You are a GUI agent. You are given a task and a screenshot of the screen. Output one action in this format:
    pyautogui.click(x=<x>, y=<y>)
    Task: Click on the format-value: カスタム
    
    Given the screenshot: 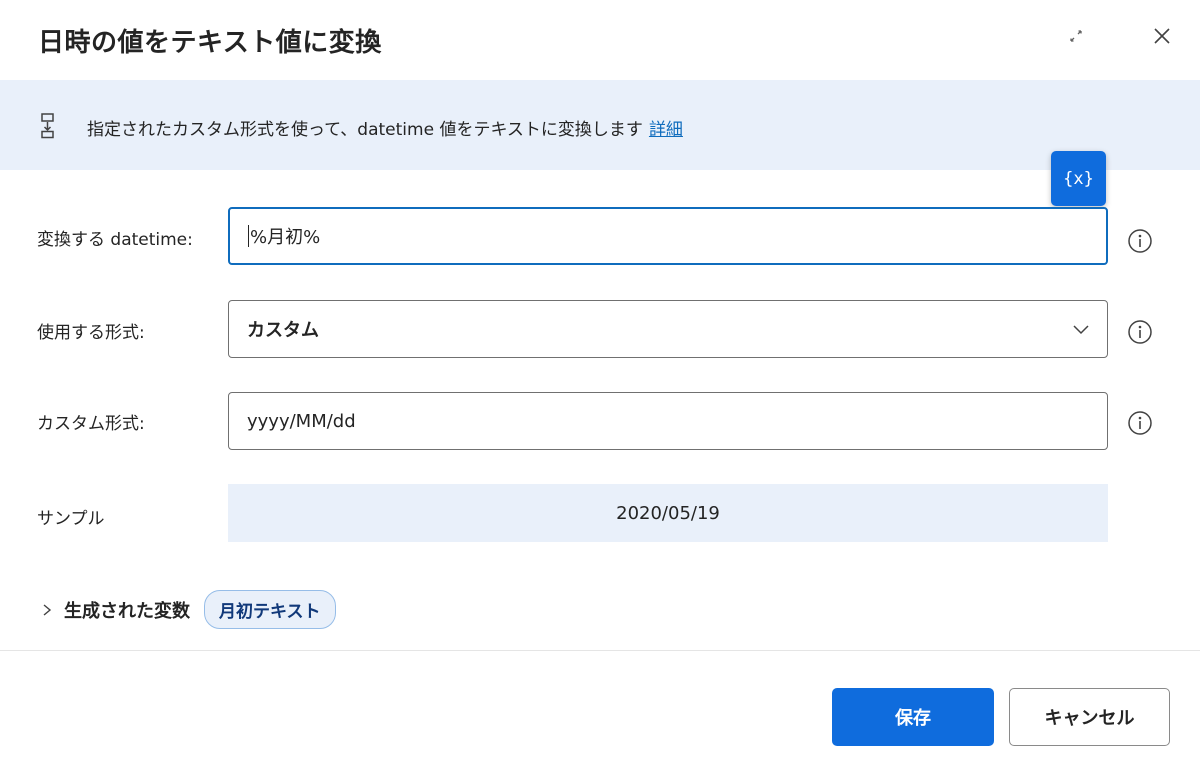 What is the action you would take?
    pyautogui.click(x=283, y=330)
    